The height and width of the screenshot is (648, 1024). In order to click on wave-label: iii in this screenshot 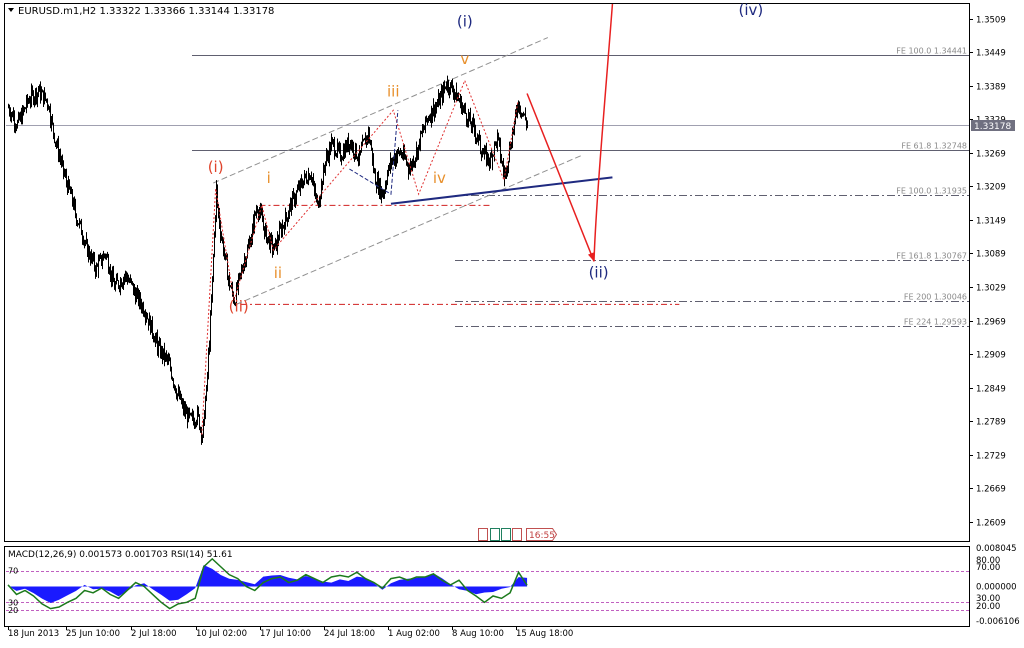, I will do `click(393, 91)`.